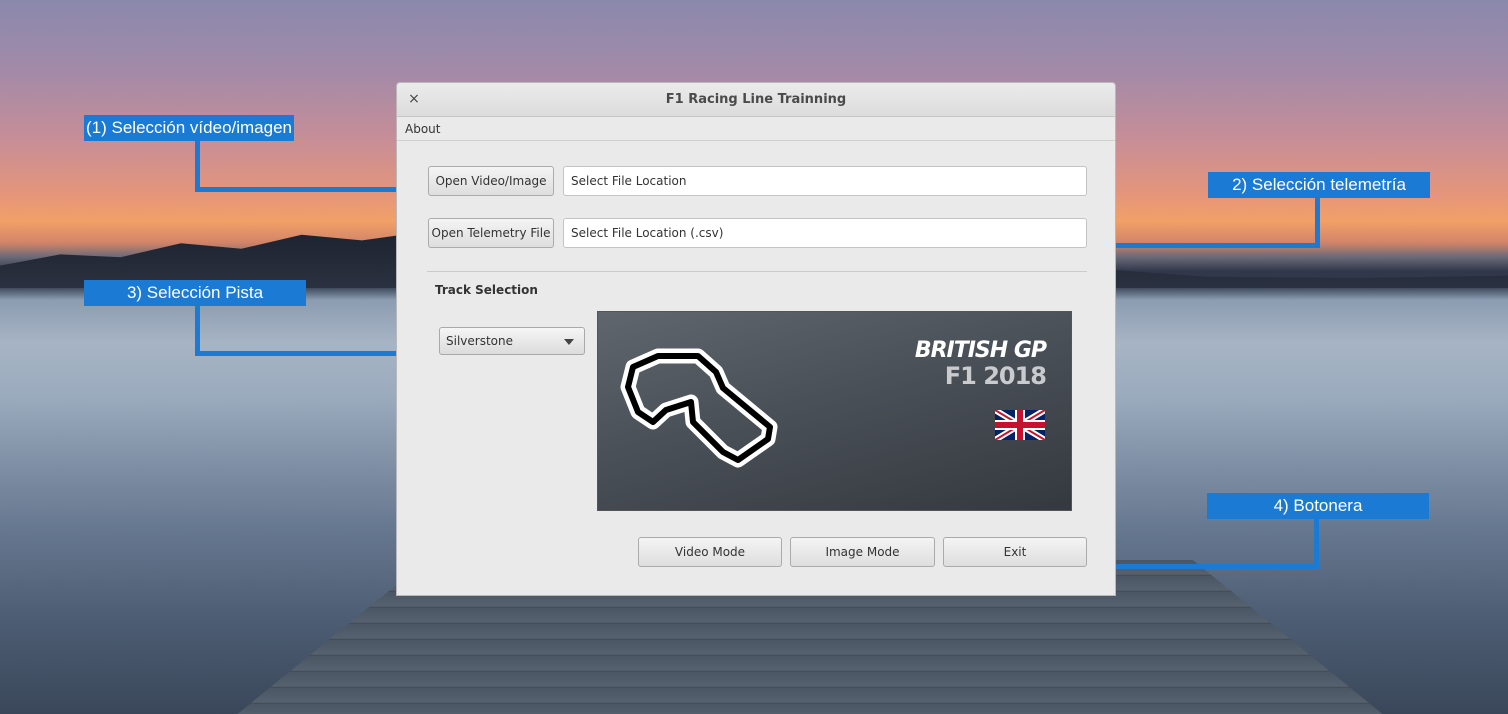 The height and width of the screenshot is (714, 1508). I want to click on title-bar: × F1 Racing Line Trainning, so click(756, 100).